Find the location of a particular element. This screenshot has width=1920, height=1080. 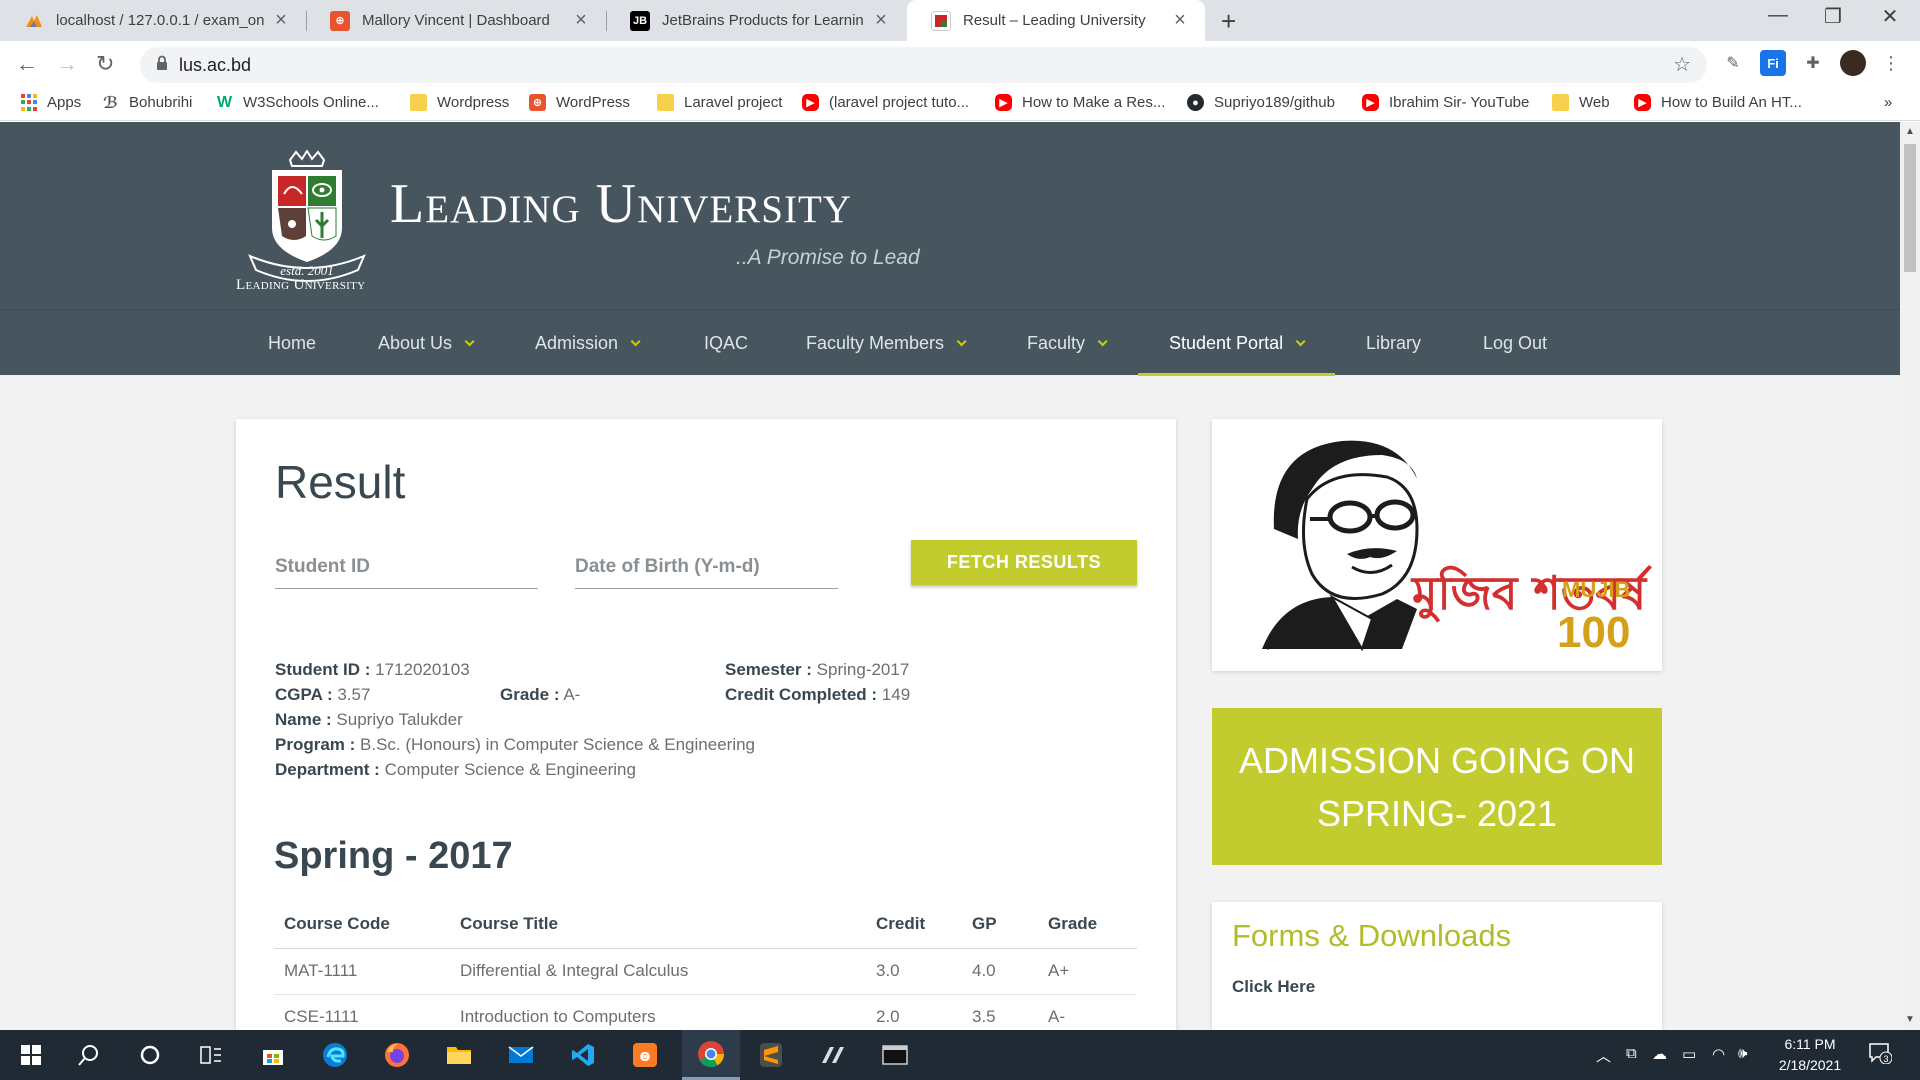

info-label: Semester : is located at coordinates (768, 669).